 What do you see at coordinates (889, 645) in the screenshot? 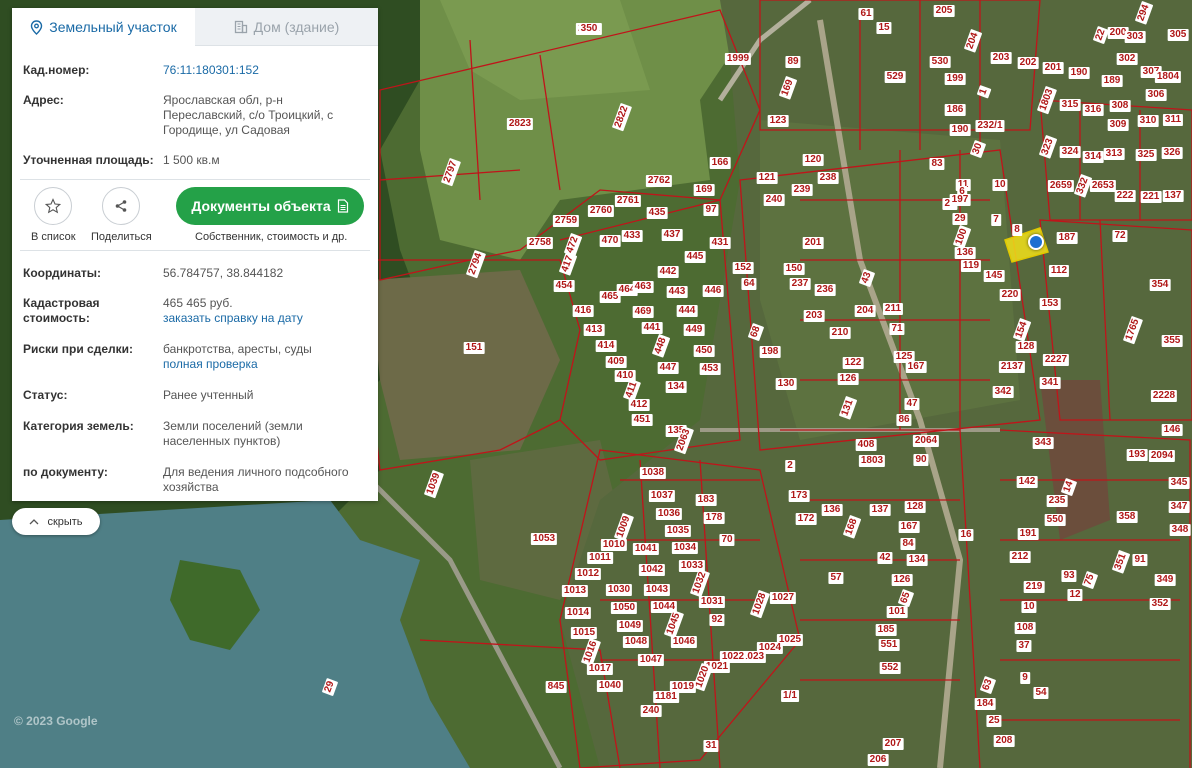
I see `parcel-number-label: 551` at bounding box center [889, 645].